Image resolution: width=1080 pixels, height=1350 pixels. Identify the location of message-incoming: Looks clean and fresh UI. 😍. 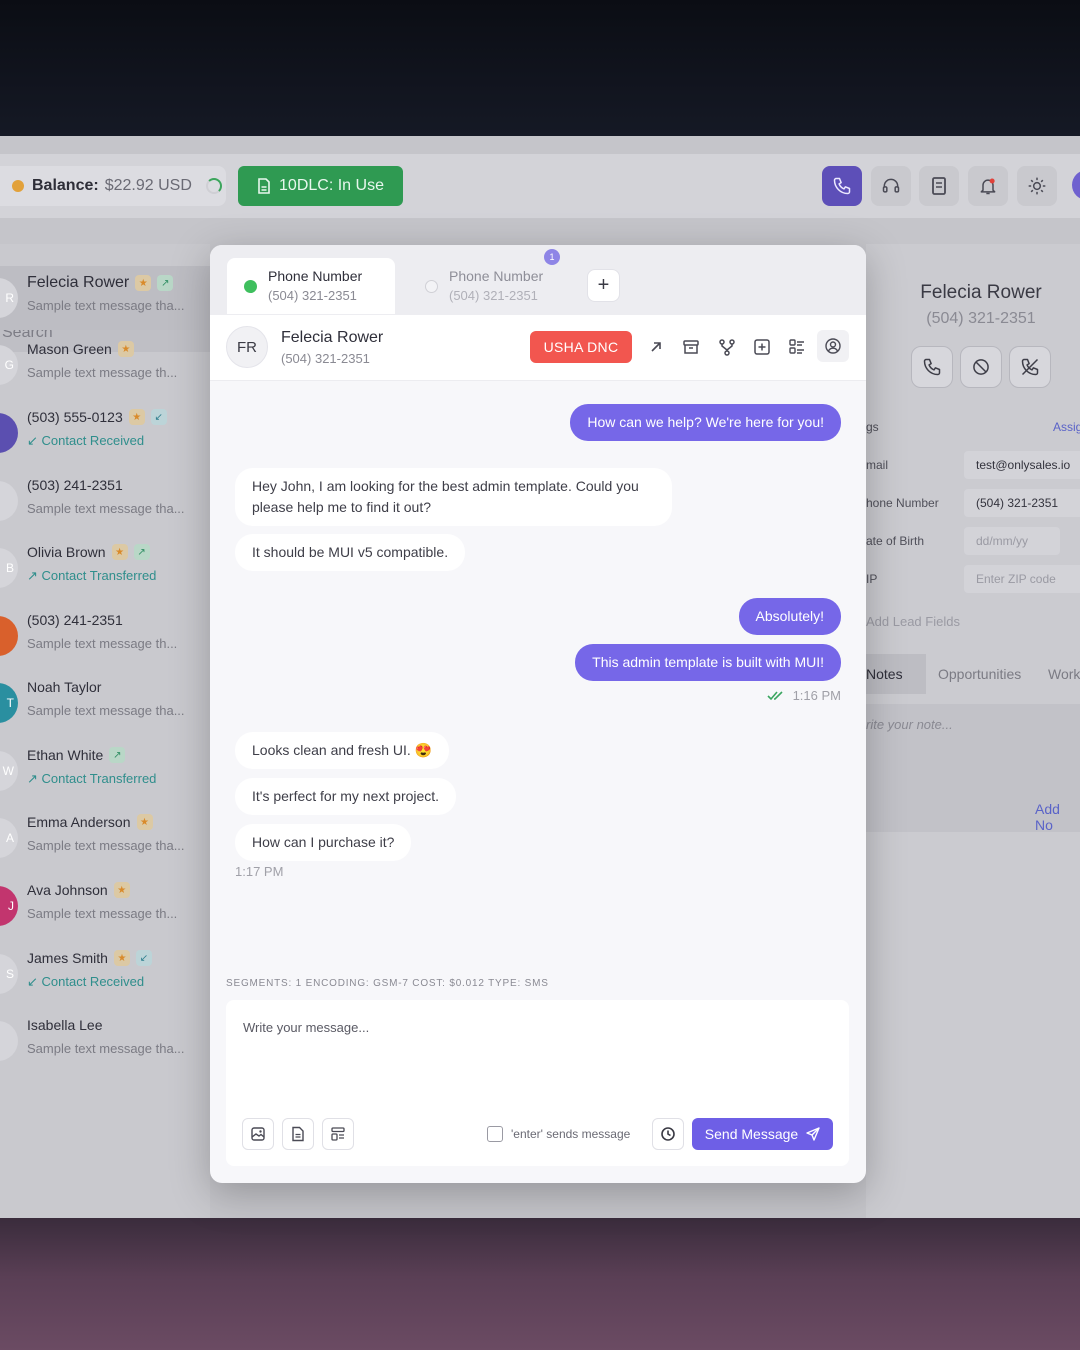
(342, 750).